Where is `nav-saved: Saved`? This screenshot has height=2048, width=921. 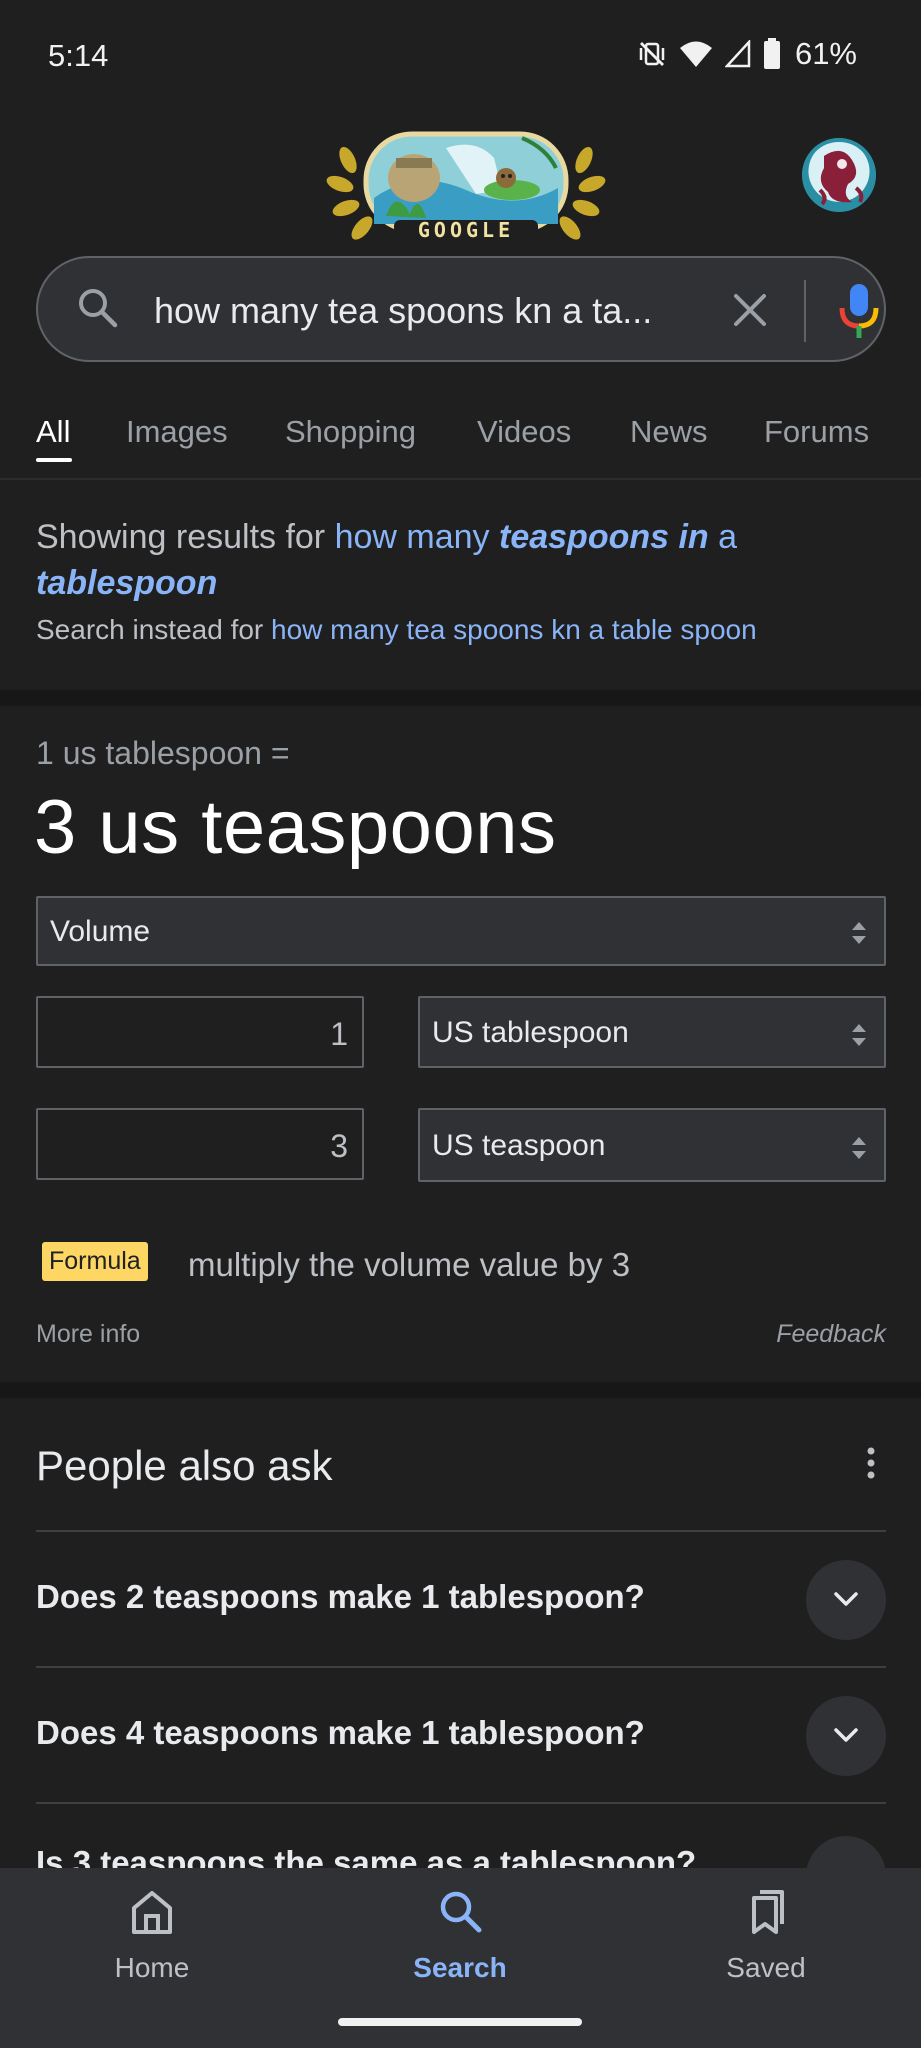
nav-saved: Saved is located at coordinates (766, 1936).